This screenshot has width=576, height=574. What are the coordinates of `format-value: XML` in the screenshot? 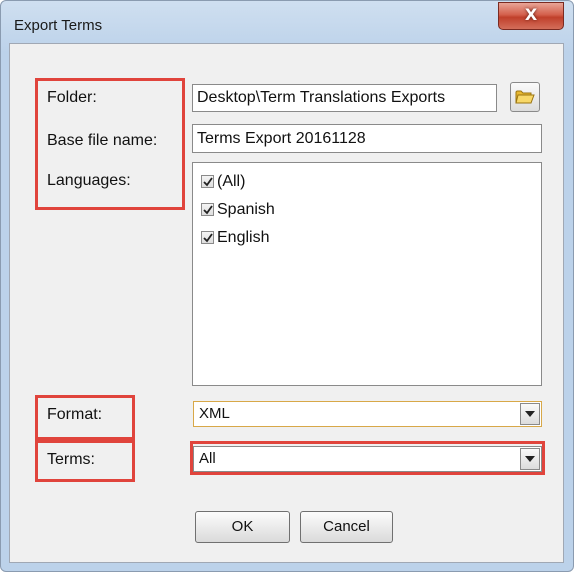 It's located at (214, 413).